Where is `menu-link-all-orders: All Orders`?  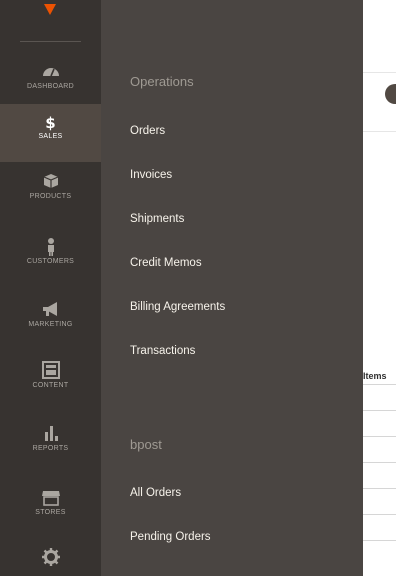
menu-link-all-orders: All Orders is located at coordinates (155, 493).